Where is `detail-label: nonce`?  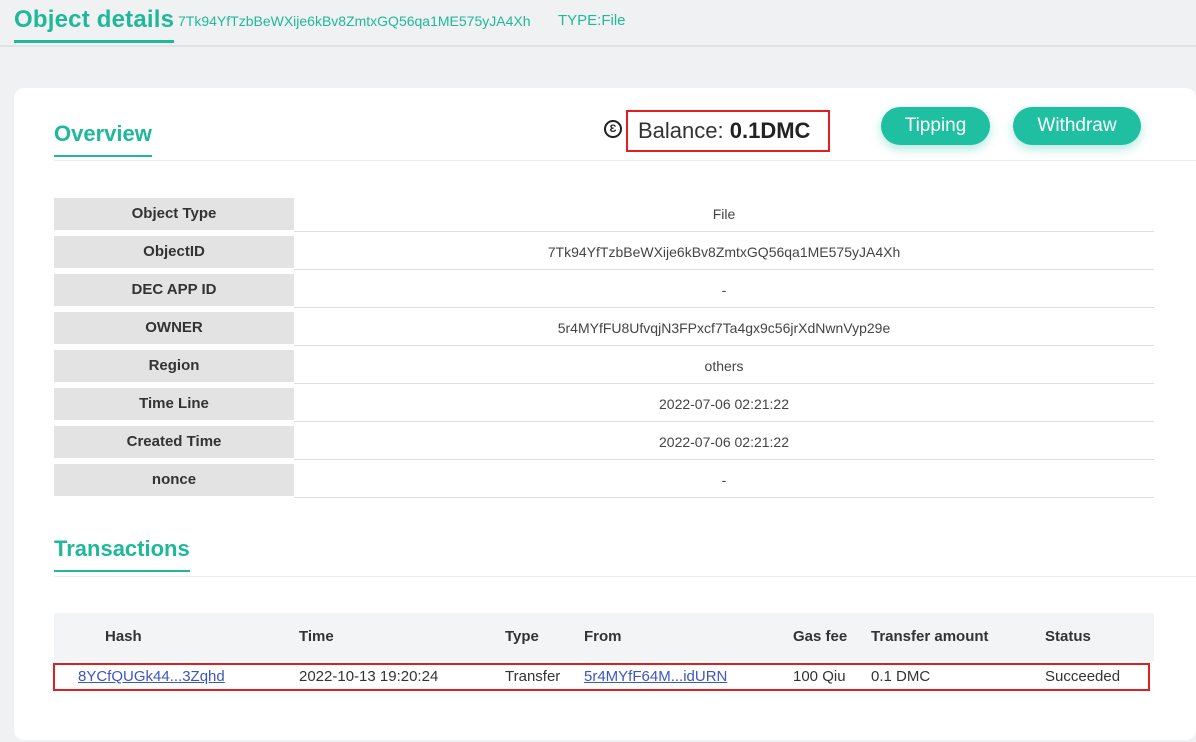 detail-label: nonce is located at coordinates (174, 480).